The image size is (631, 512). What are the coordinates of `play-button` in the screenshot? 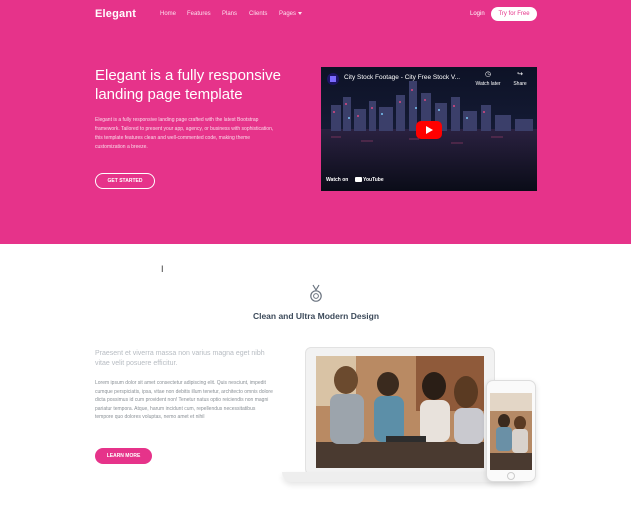 It's located at (429, 130).